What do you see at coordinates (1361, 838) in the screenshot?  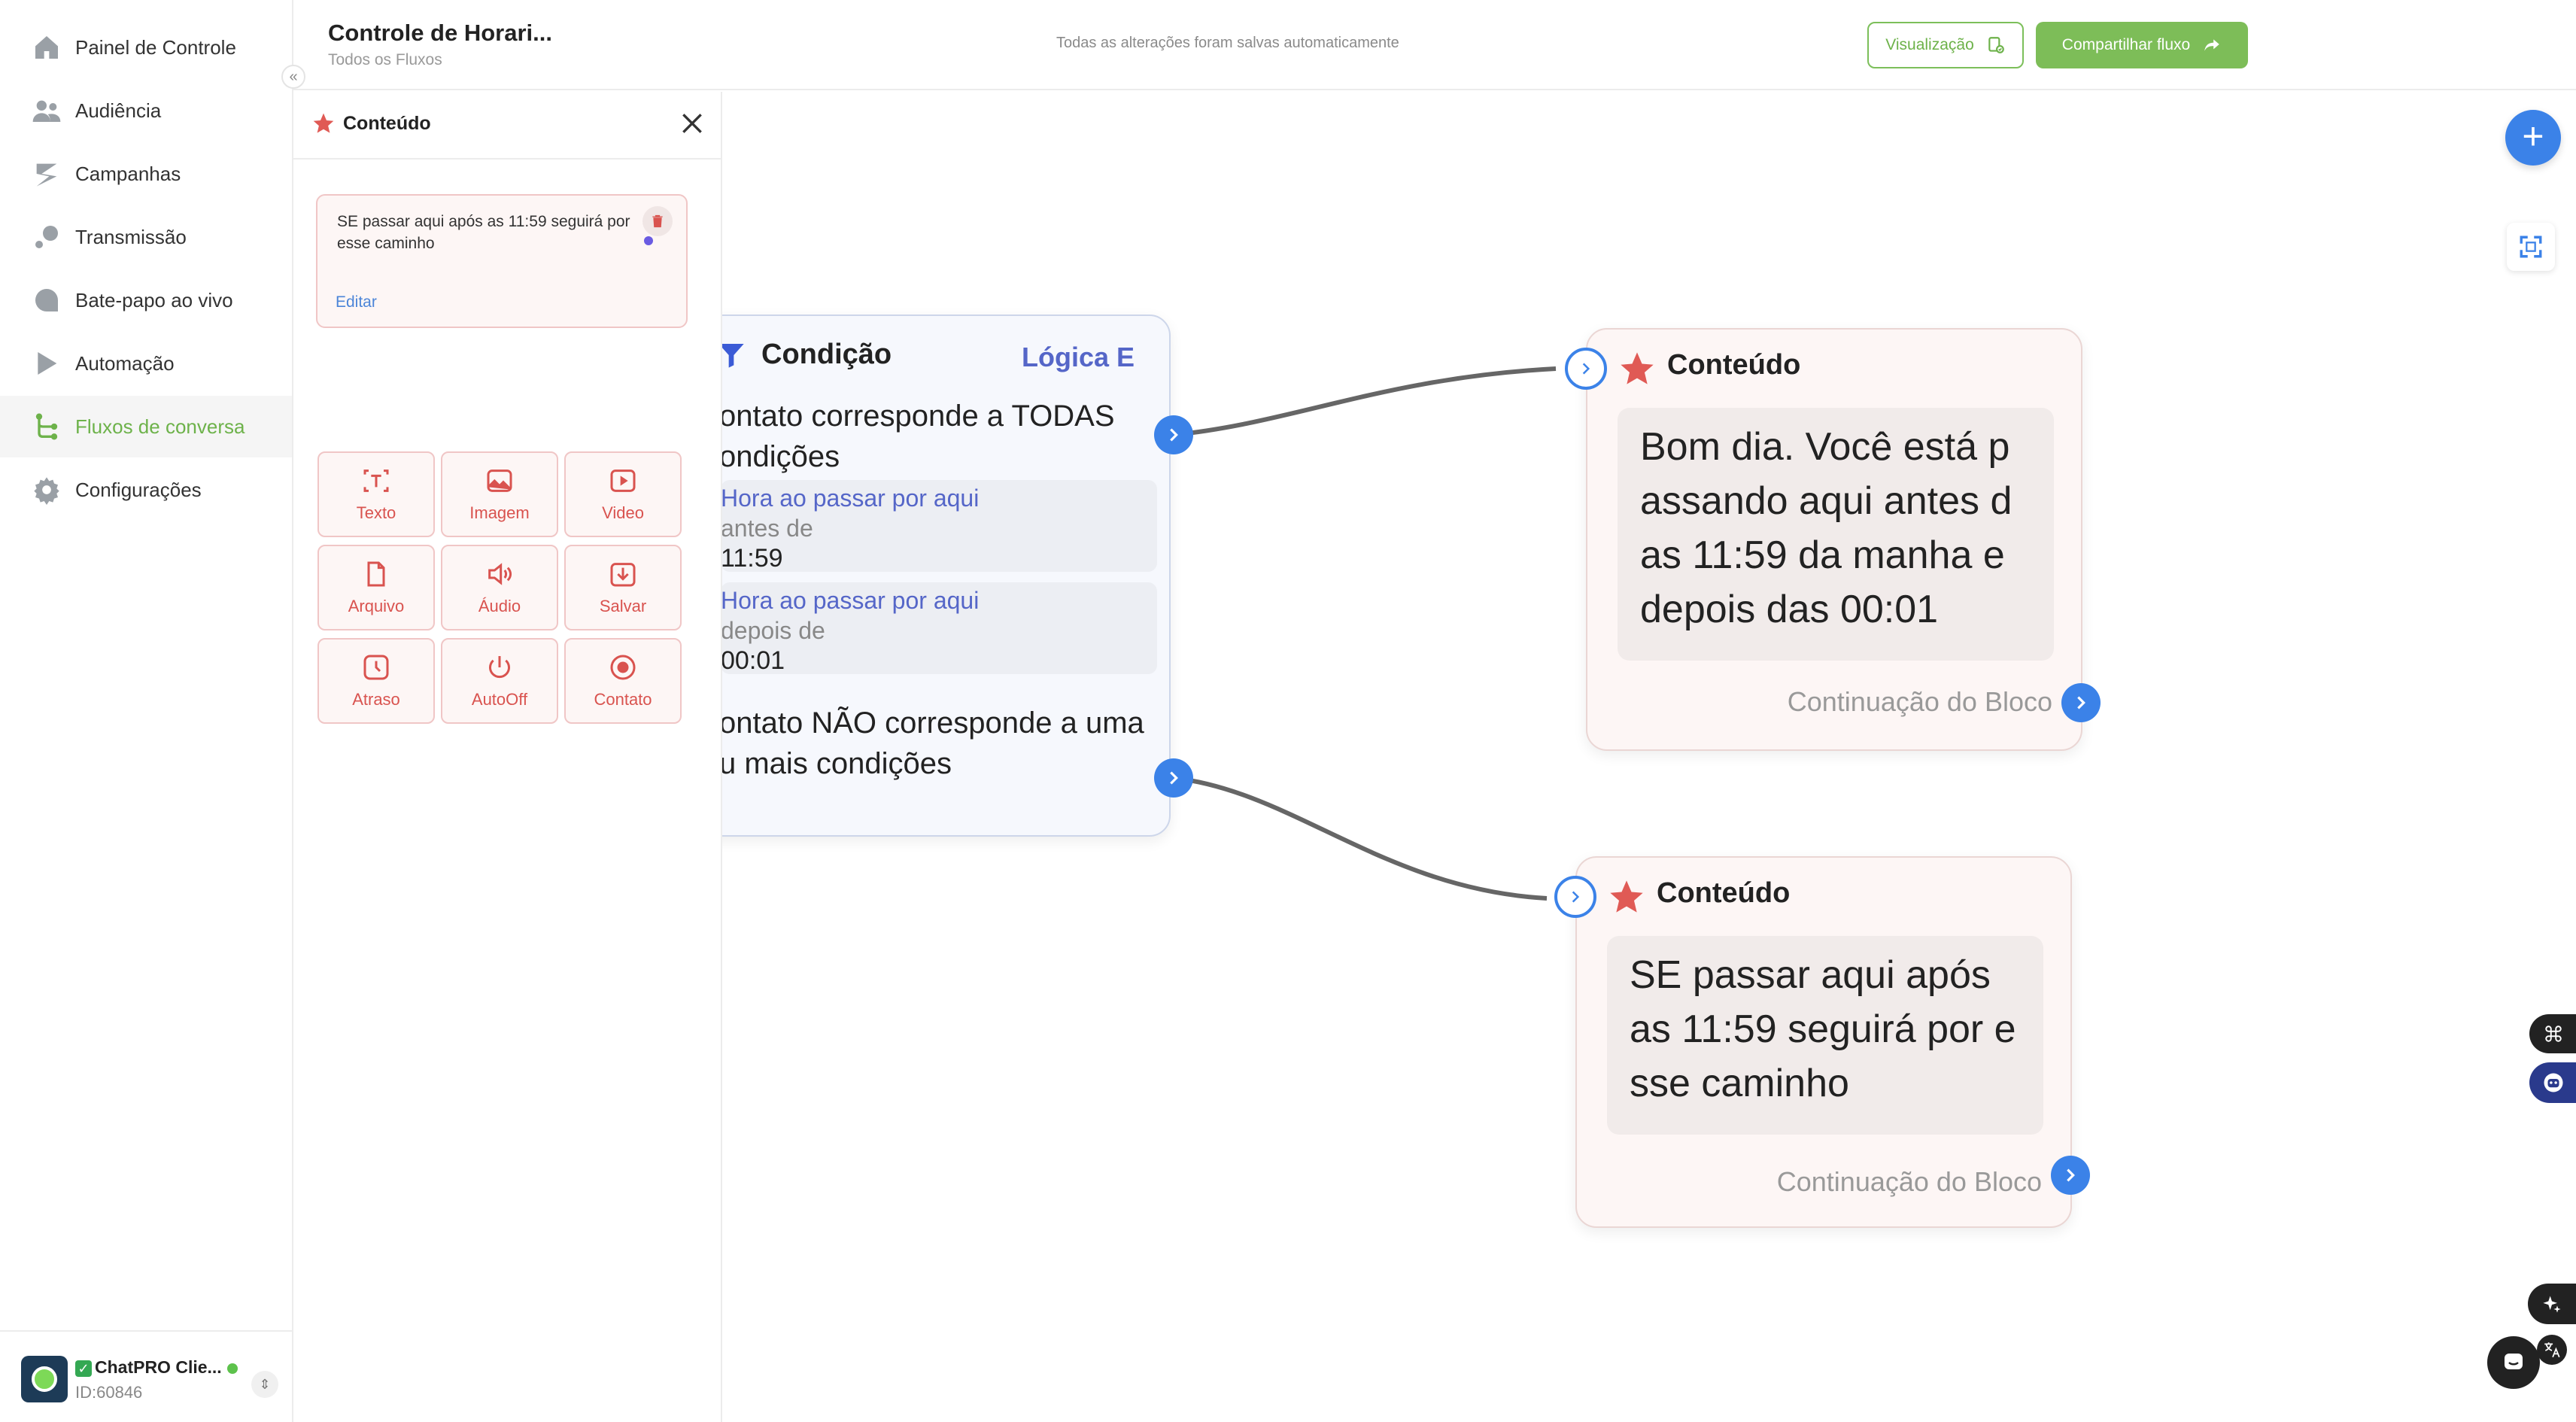 I see `wire-to-content-bottom` at bounding box center [1361, 838].